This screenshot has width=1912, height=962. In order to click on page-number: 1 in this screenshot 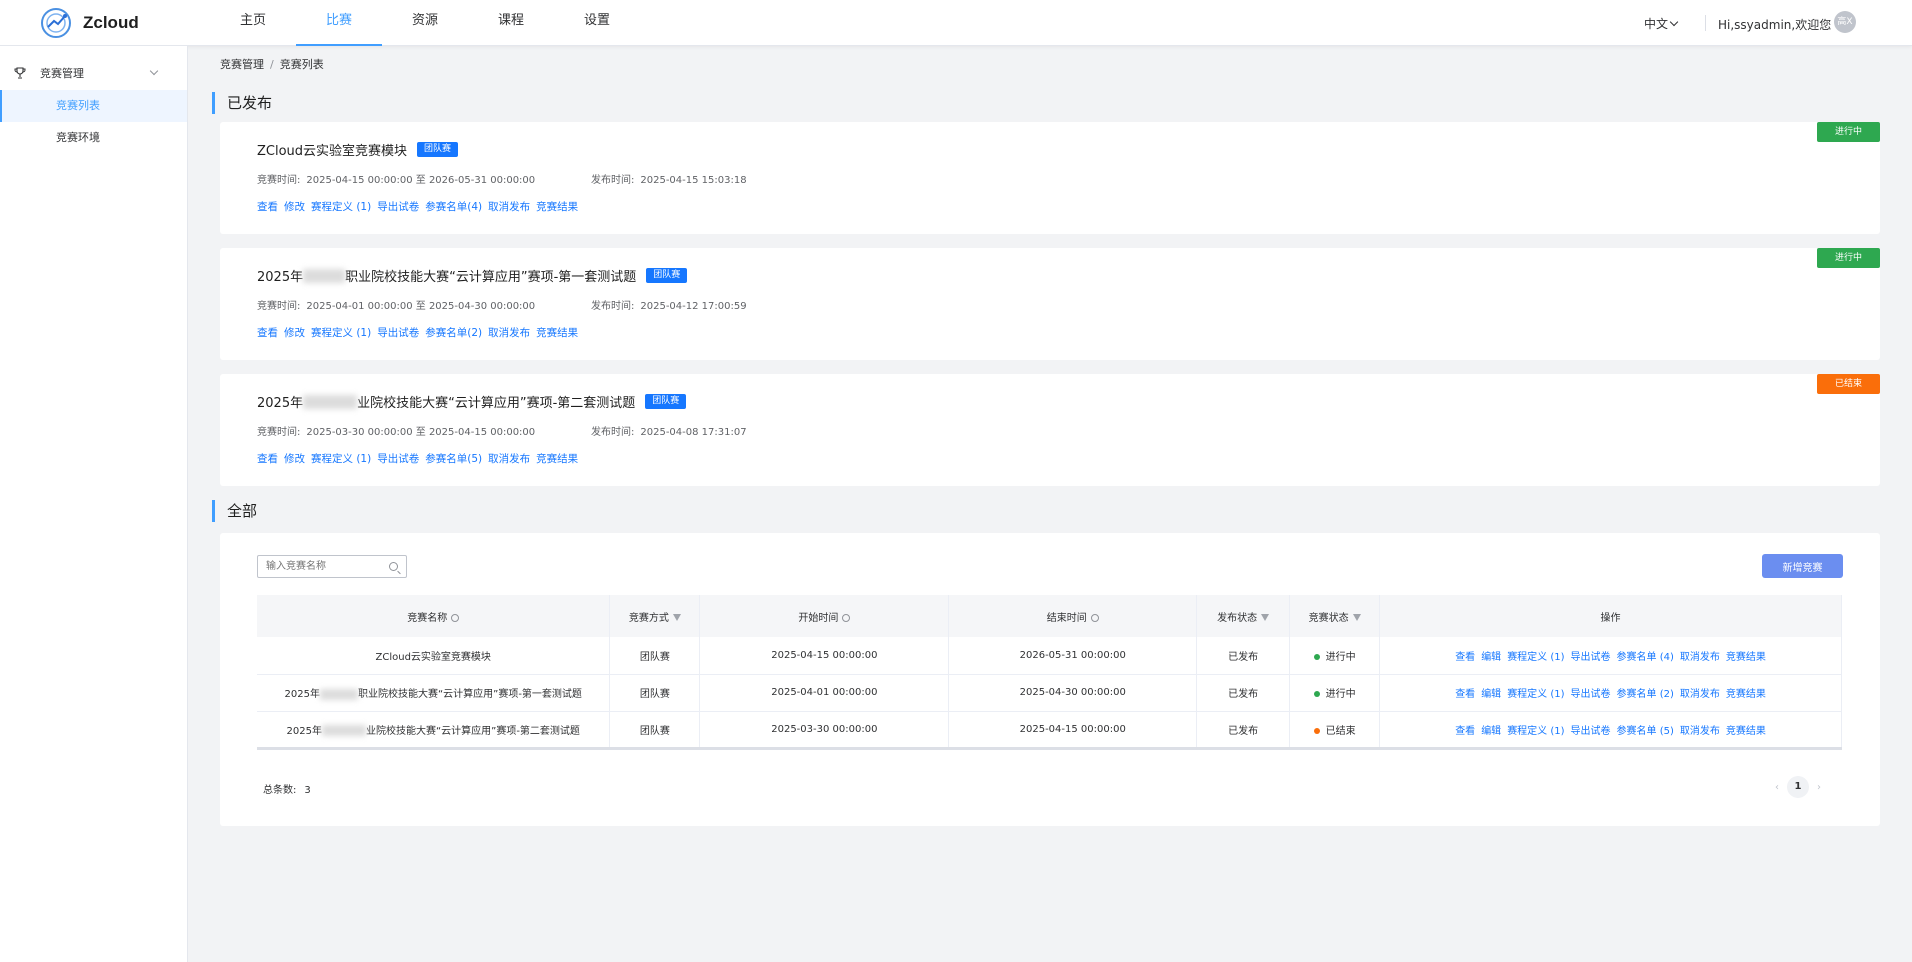, I will do `click(1798, 787)`.